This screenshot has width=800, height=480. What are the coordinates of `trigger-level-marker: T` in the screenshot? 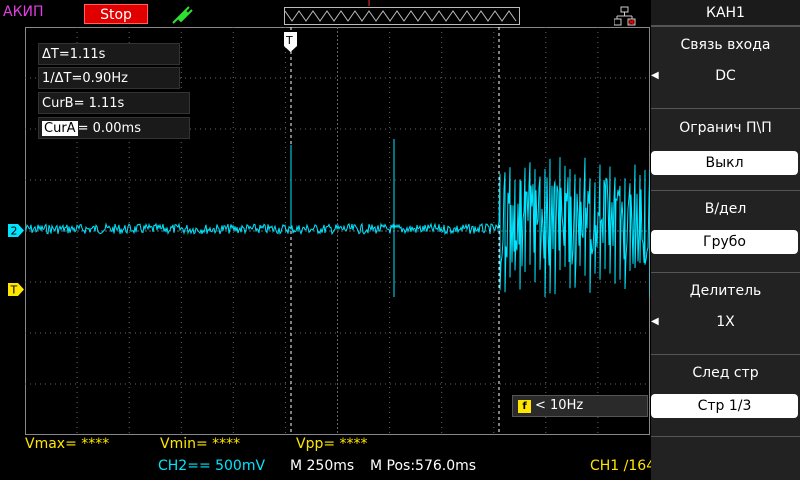 It's located at (16, 289).